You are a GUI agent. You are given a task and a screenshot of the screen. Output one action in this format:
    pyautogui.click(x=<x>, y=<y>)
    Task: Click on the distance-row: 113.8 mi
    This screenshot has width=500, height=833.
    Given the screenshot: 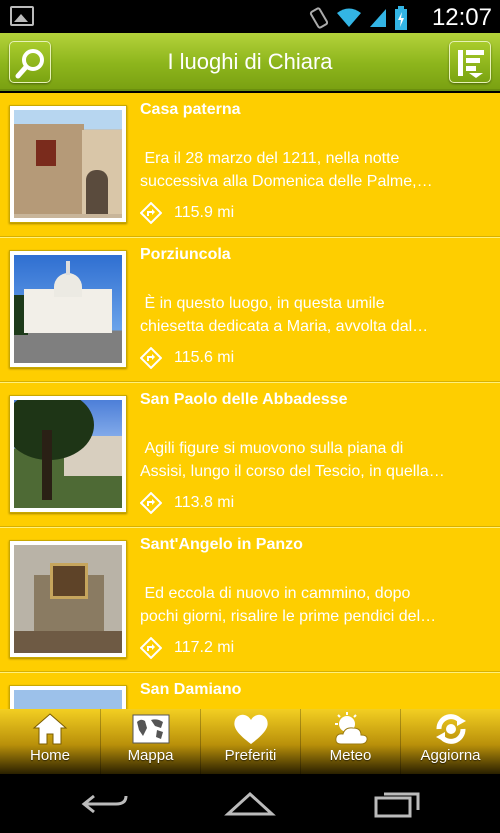 What is the action you would take?
    pyautogui.click(x=187, y=503)
    